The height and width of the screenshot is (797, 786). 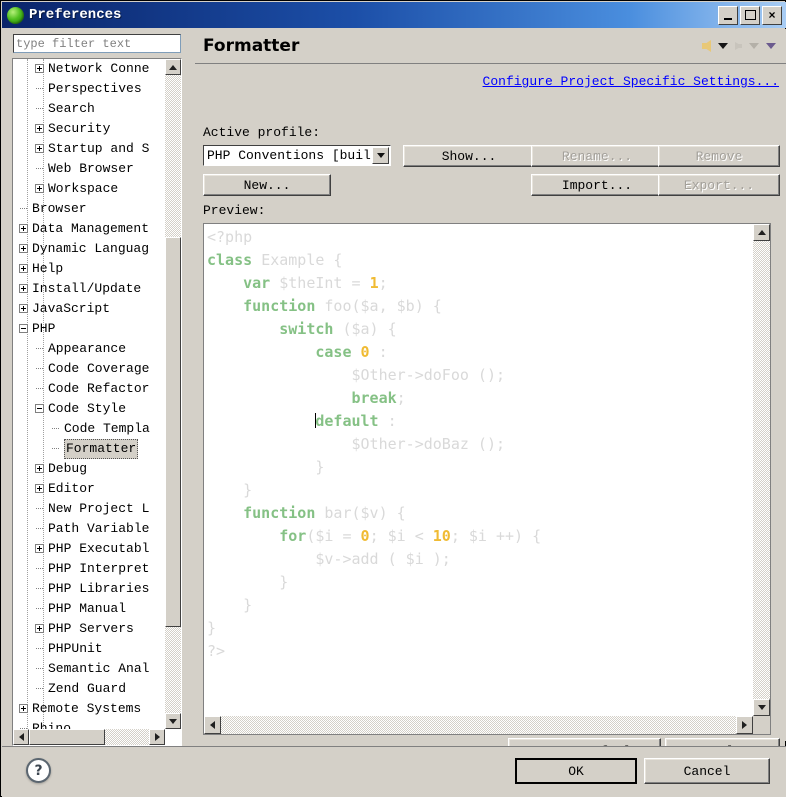 What do you see at coordinates (89, 69) in the screenshot?
I see `sidebar-item-network-conne: Network Conne` at bounding box center [89, 69].